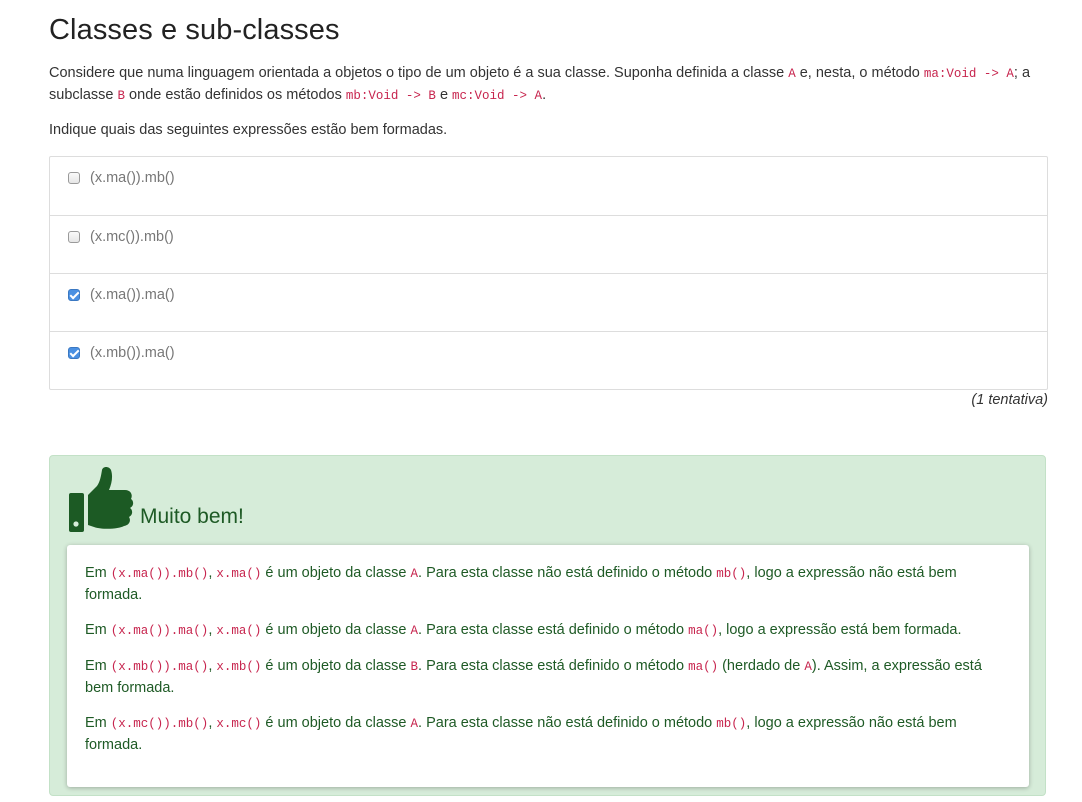 The image size is (1082, 802). What do you see at coordinates (132, 237) in the screenshot?
I see `option-2-label: (x.mc()).mb()` at bounding box center [132, 237].